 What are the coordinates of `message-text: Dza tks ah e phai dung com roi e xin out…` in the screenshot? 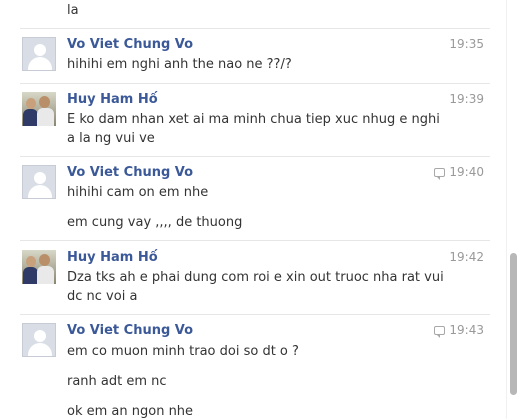 It's located at (255, 277).